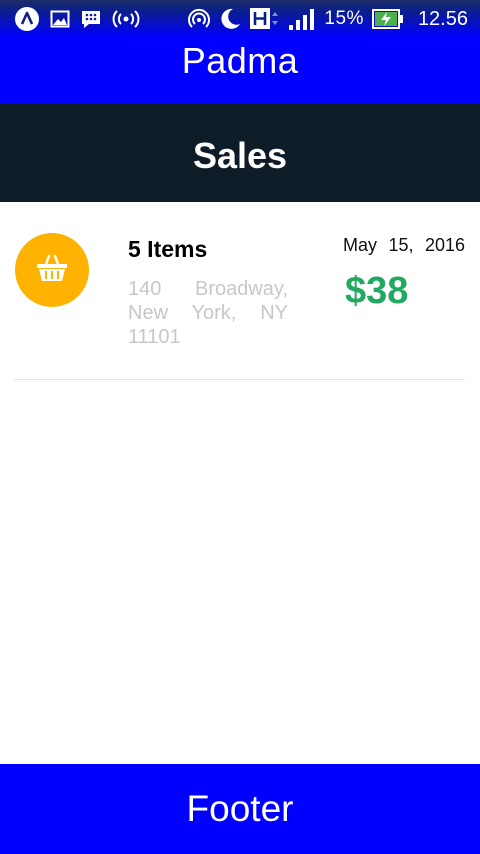 The image size is (480, 854). I want to click on basket-icon, so click(52, 270).